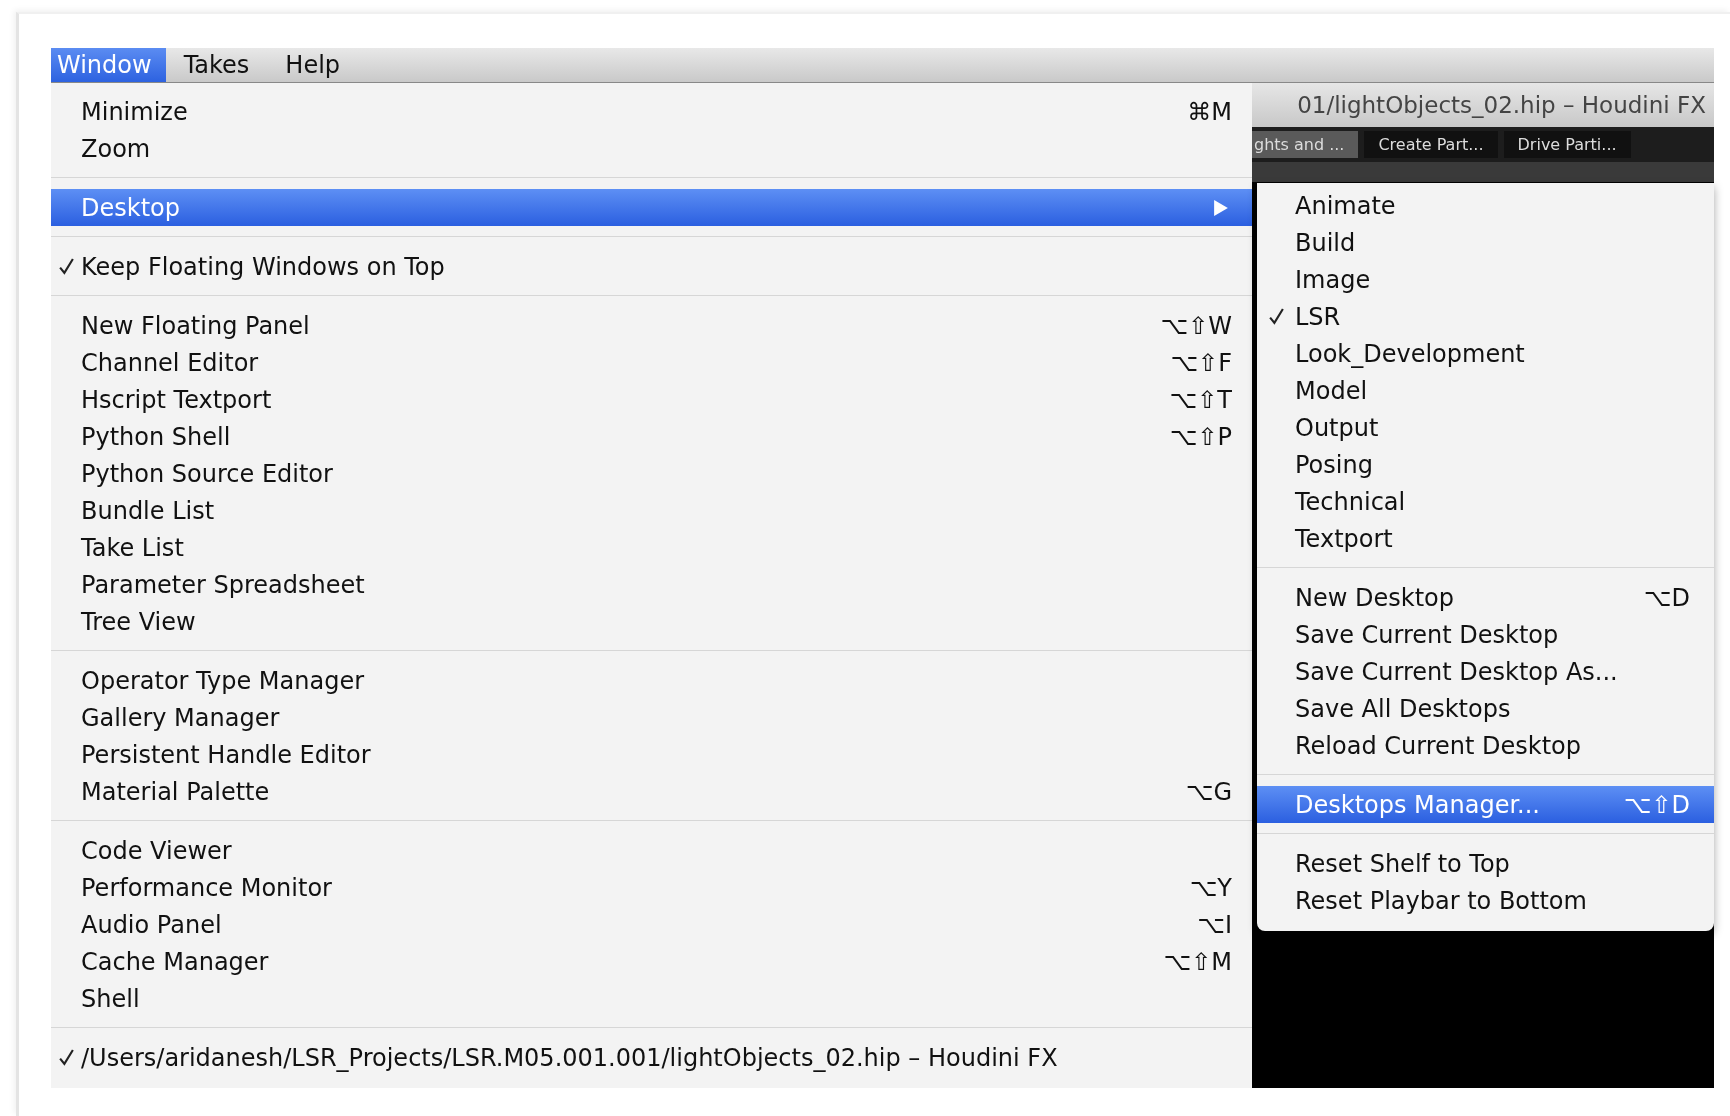 Image resolution: width=1730 pixels, height=1116 pixels. Describe the element at coordinates (651, 399) in the screenshot. I see `menu-item: Hscript Textport ⌥⇧T` at that location.